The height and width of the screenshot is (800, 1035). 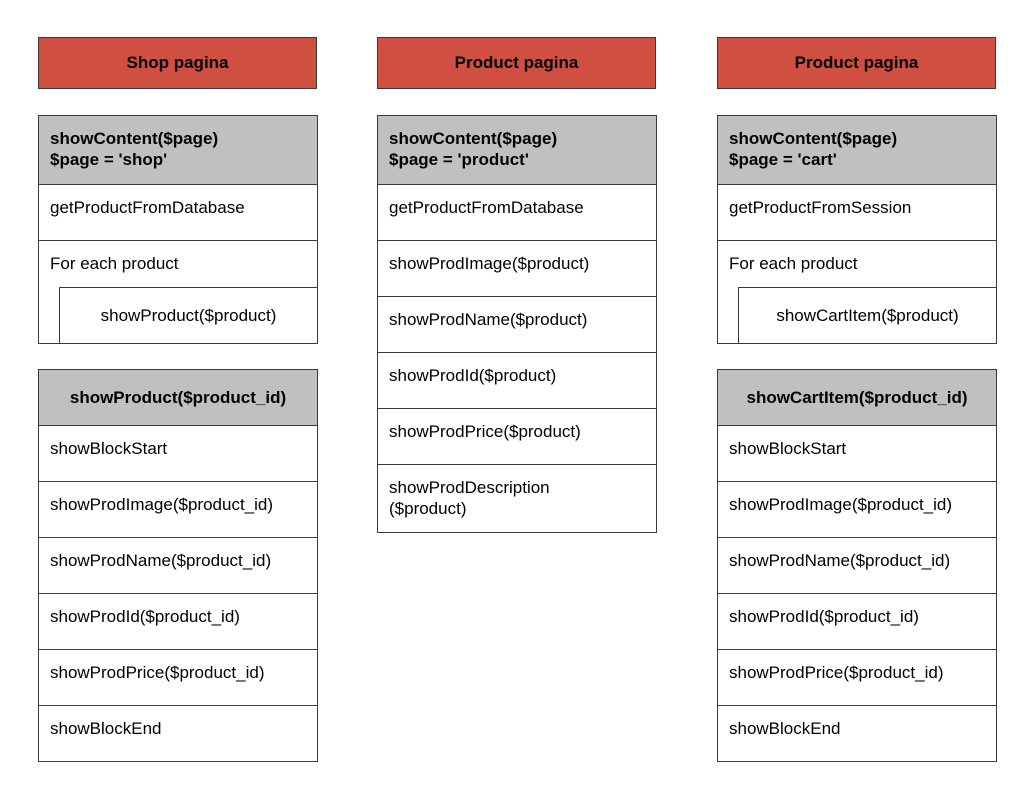 What do you see at coordinates (459, 159) in the screenshot?
I see `block-title-condition: $page = 'product'` at bounding box center [459, 159].